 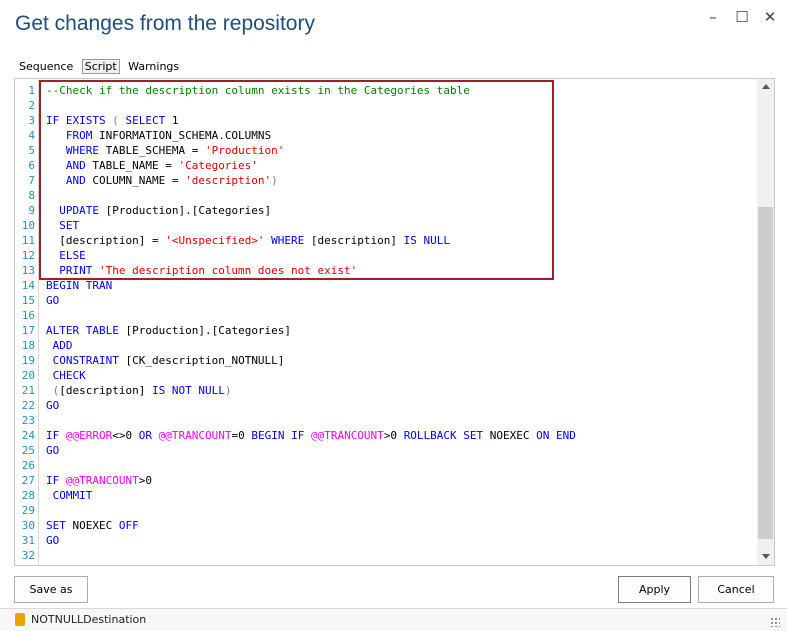 I want to click on code-token: AND, so click(x=69, y=165).